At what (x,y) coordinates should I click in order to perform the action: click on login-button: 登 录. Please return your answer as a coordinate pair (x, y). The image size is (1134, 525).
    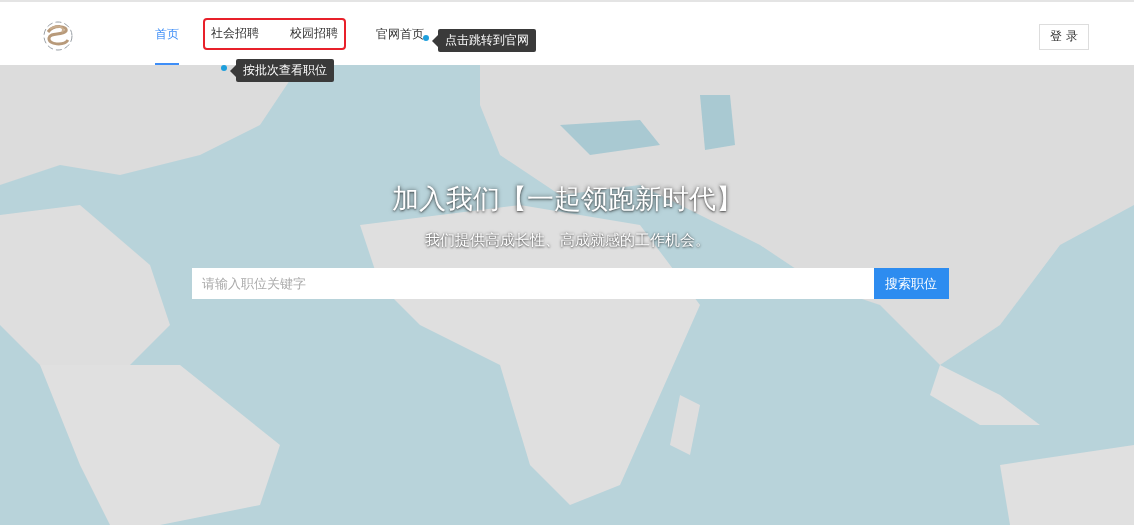
    Looking at the image, I should click on (1064, 36).